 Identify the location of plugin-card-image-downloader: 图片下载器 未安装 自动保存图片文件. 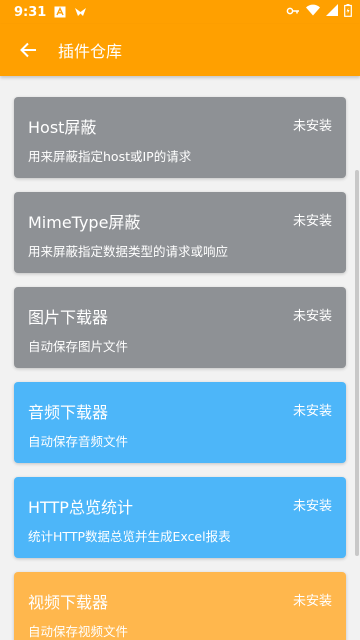
(180, 327).